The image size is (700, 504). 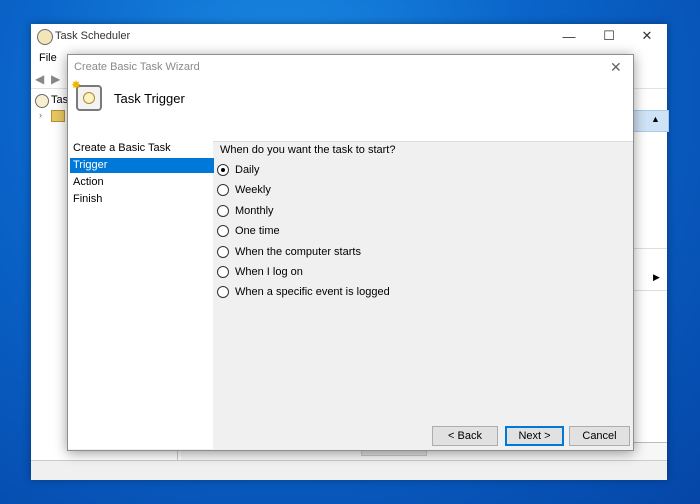 What do you see at coordinates (349, 37) in the screenshot?
I see `ts-titlebar: Task Scheduler — ☐ ✕` at bounding box center [349, 37].